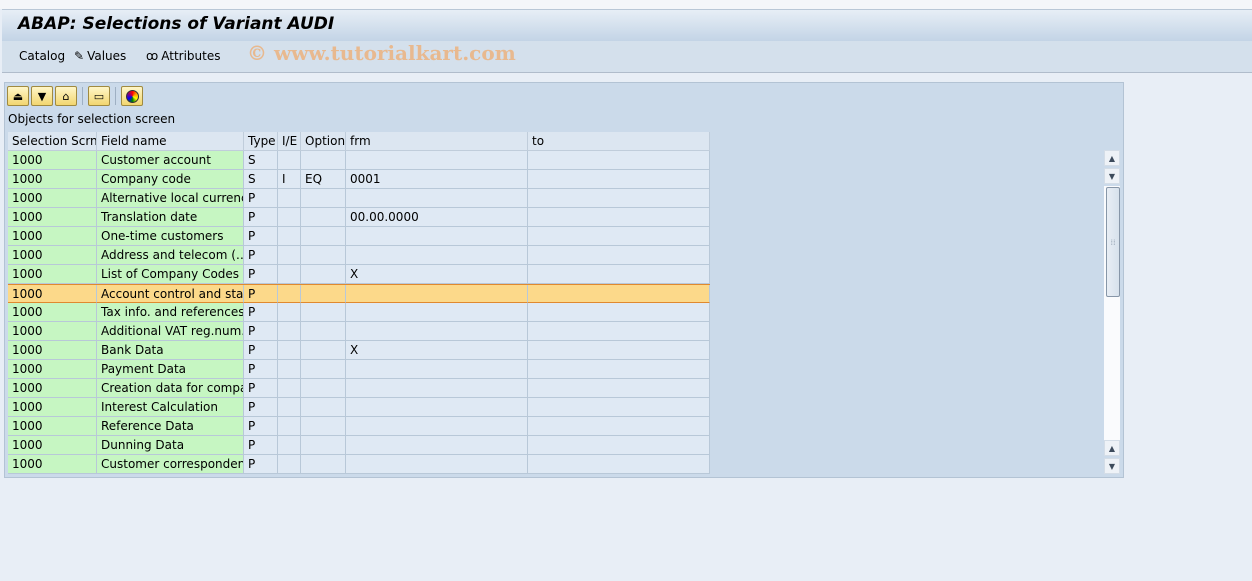 Image resolution: width=1252 pixels, height=581 pixels. Describe the element at coordinates (132, 96) in the screenshot. I see `color-legend-icon` at that location.